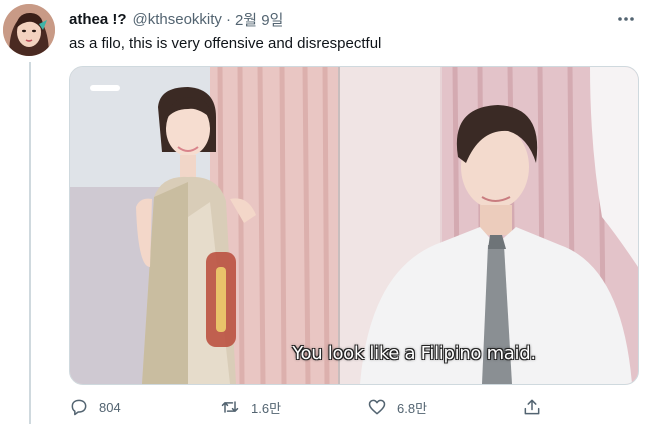  I want to click on heart-icon, so click(377, 407).